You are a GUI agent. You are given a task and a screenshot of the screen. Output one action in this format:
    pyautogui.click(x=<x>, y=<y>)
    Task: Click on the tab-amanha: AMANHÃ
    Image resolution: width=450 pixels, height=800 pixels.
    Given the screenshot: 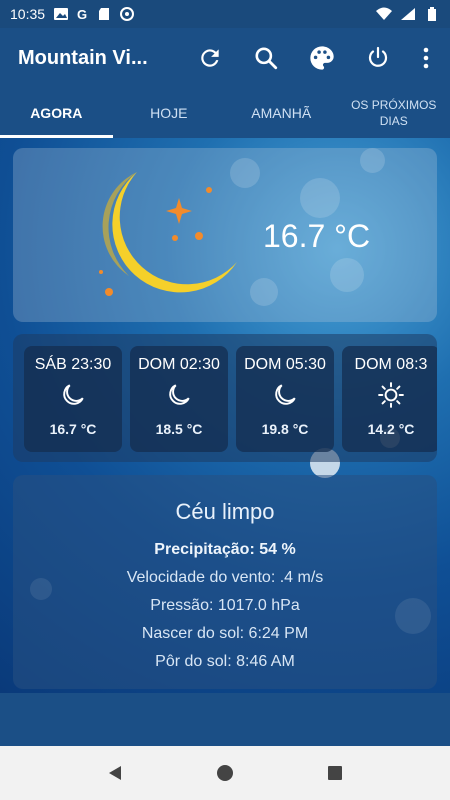 What is the action you would take?
    pyautogui.click(x=281, y=113)
    